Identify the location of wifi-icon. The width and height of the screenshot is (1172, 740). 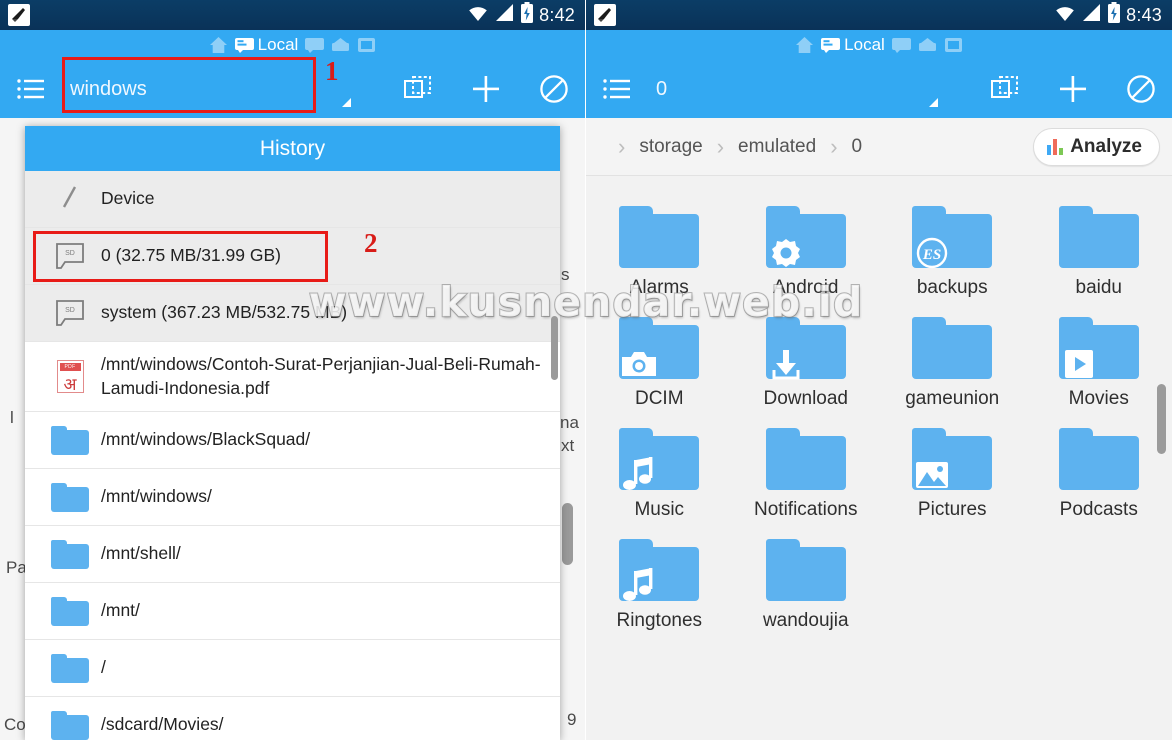
(1065, 15).